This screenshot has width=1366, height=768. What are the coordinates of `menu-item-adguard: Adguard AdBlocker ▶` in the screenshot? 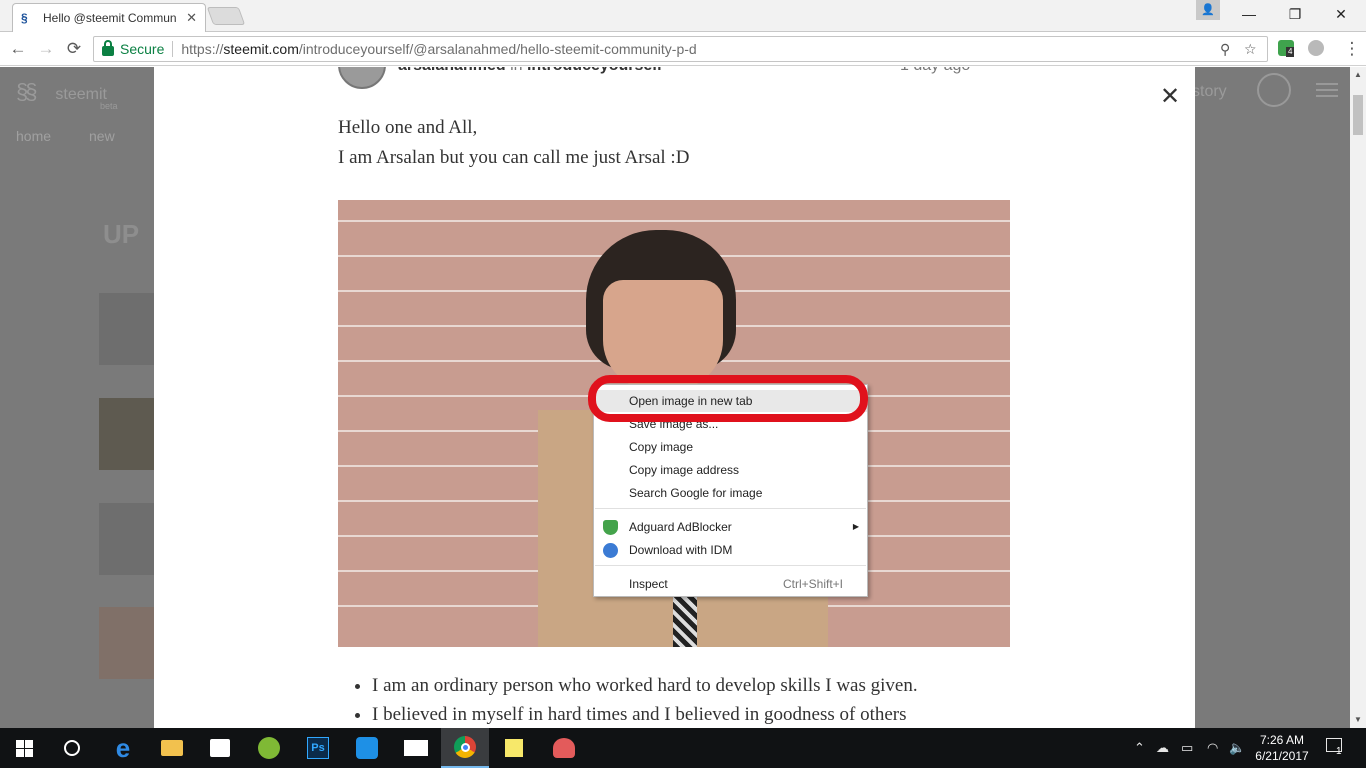 It's located at (730, 527).